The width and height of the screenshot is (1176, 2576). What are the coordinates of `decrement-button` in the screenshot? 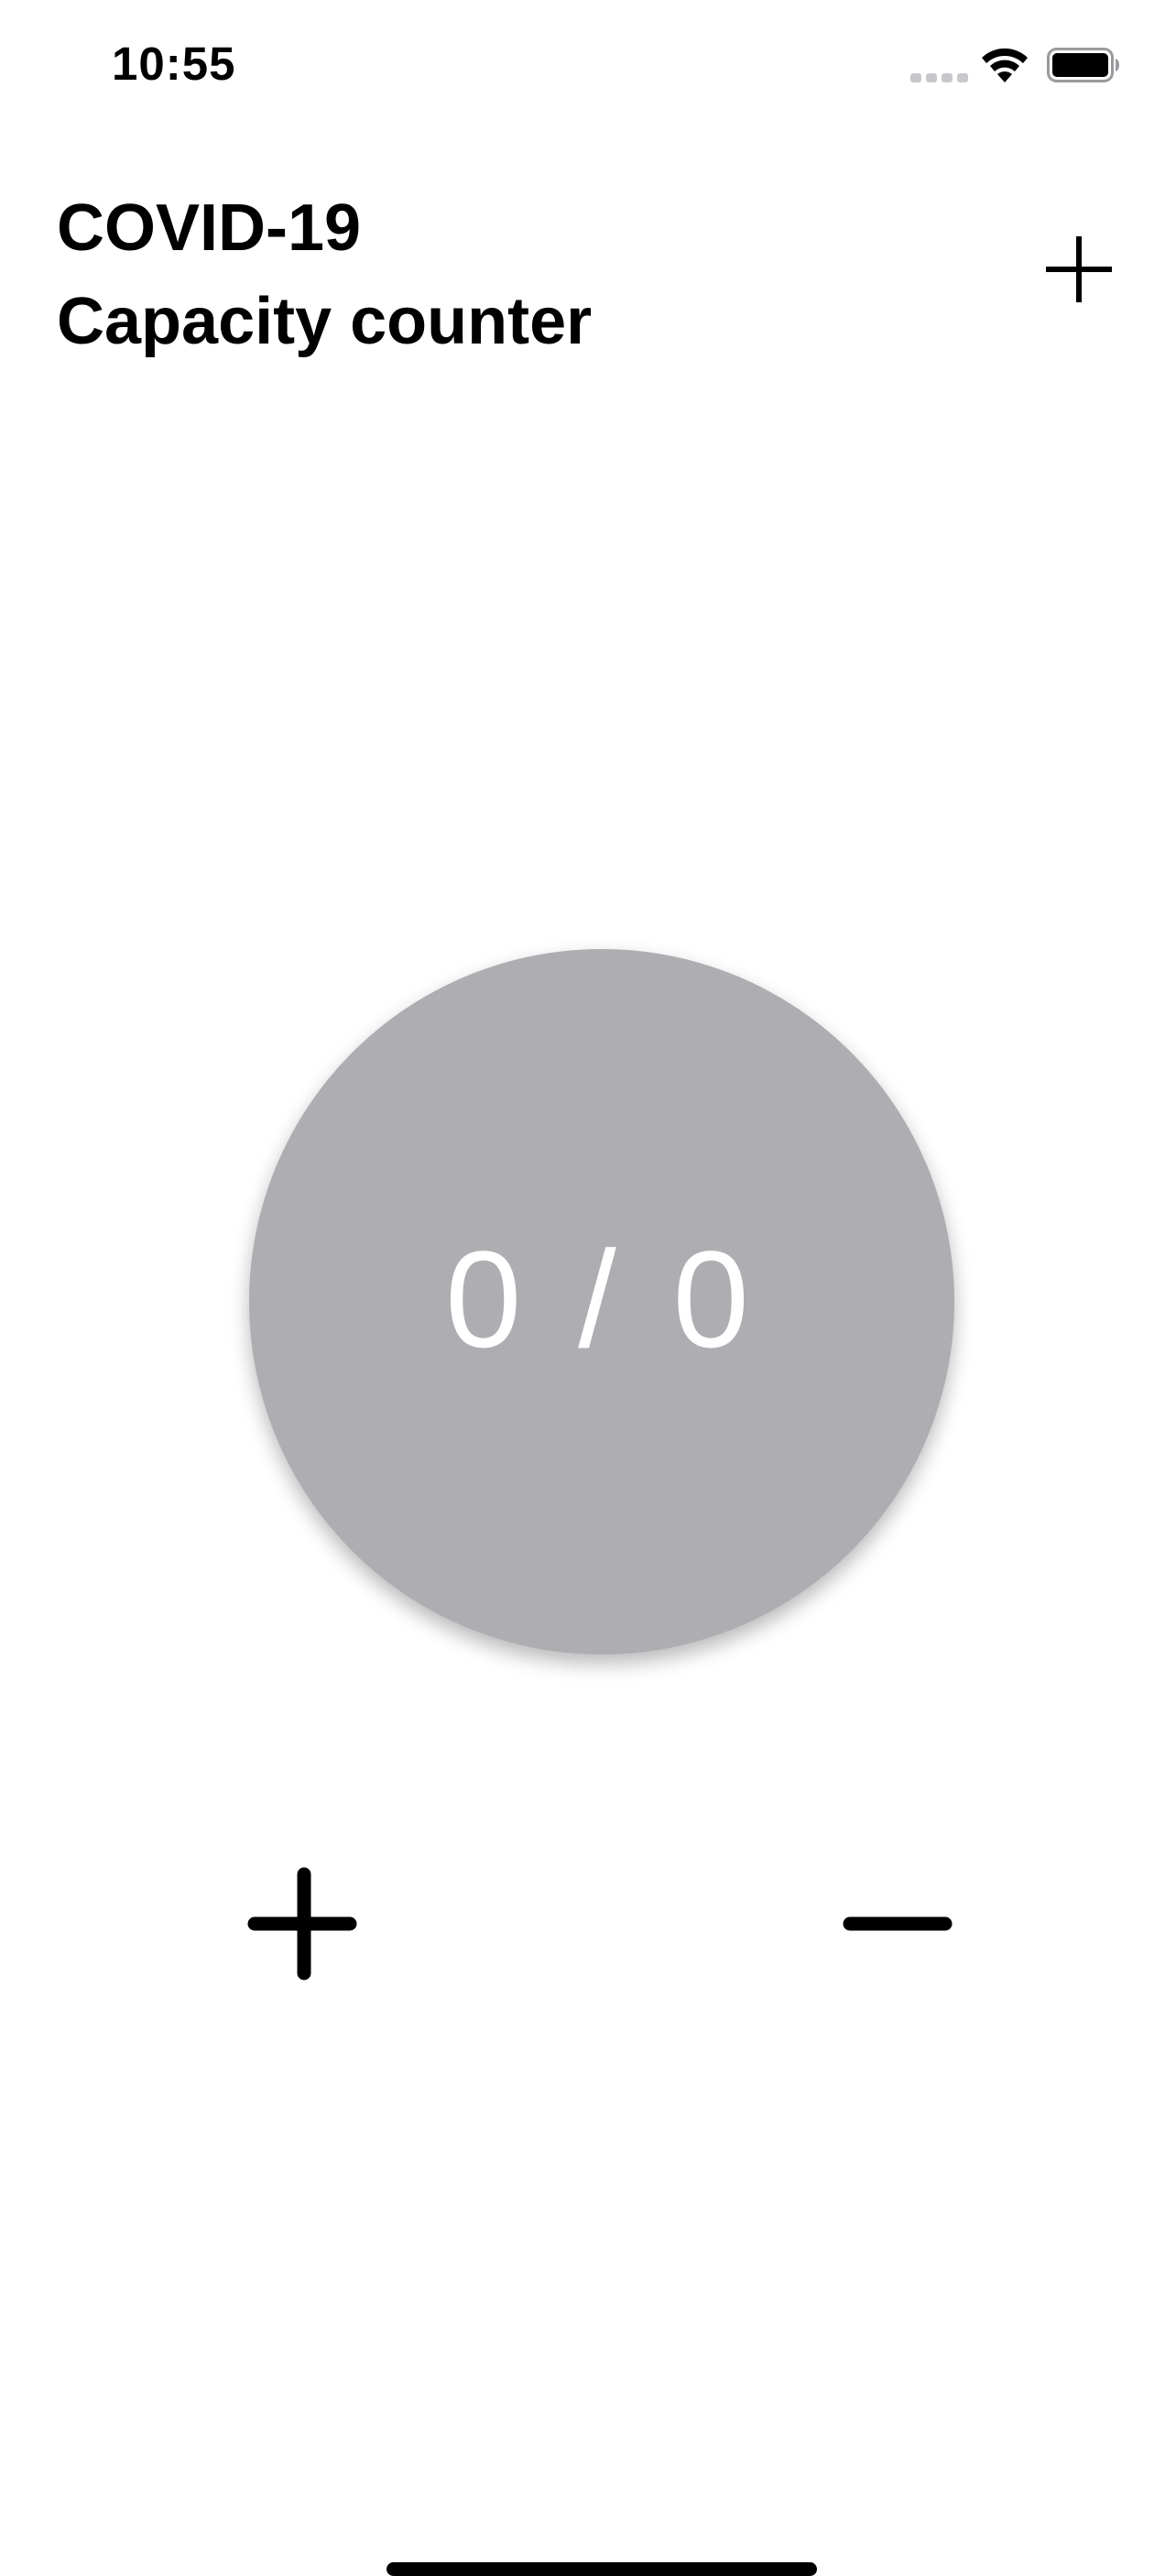 It's located at (898, 1924).